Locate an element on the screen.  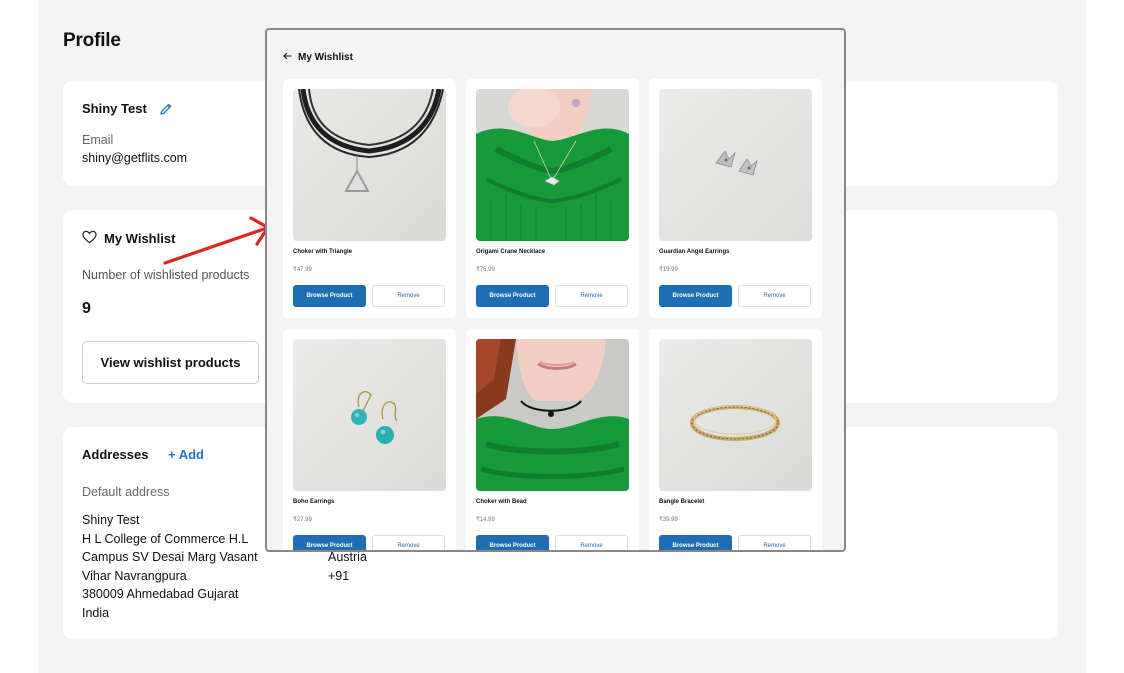
page-title: Profile is located at coordinates (92, 40).